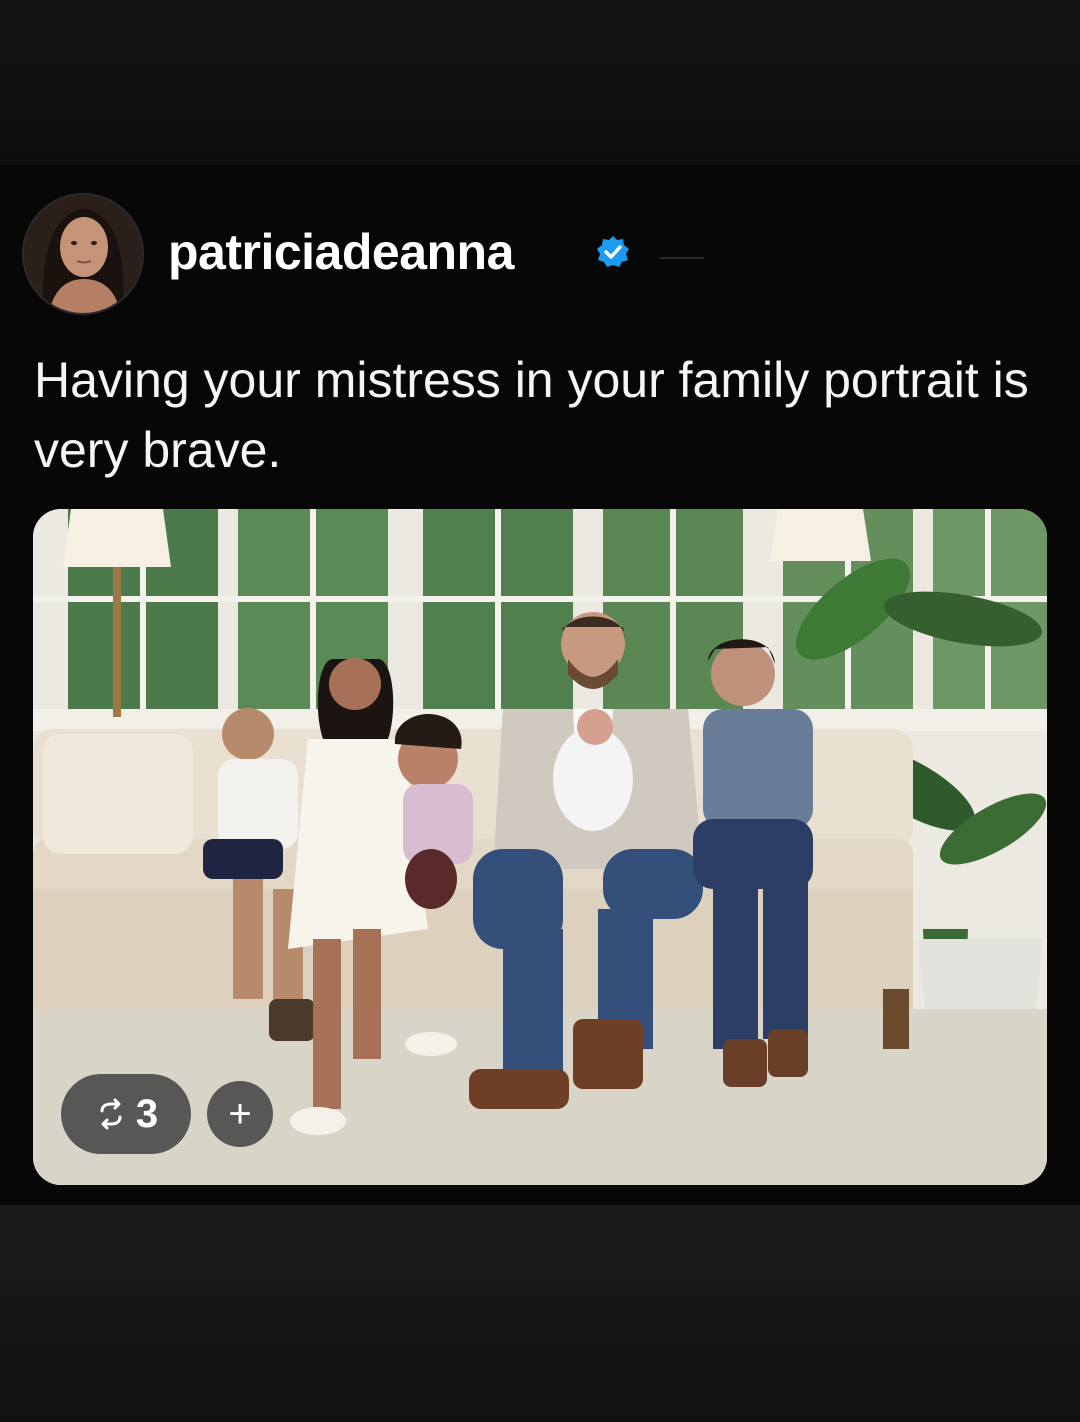  I want to click on repost-count: 3, so click(147, 1113).